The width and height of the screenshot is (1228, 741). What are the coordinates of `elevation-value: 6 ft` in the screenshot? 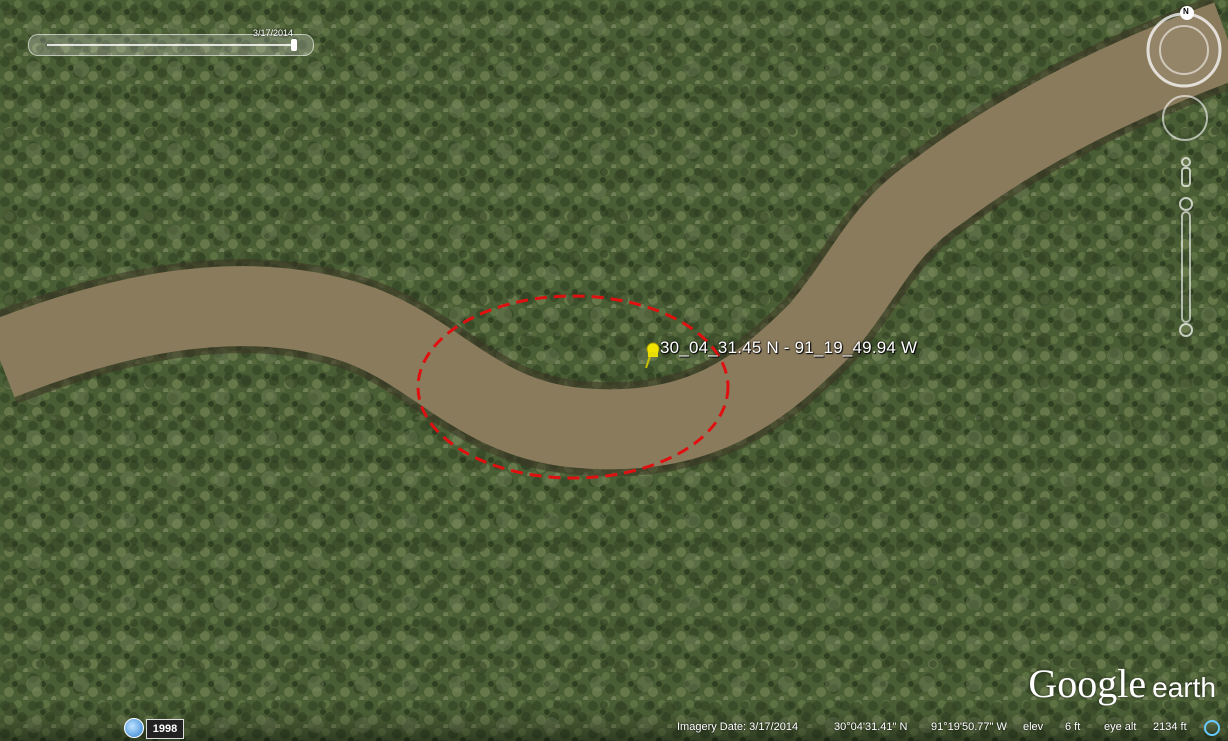 It's located at (1073, 727).